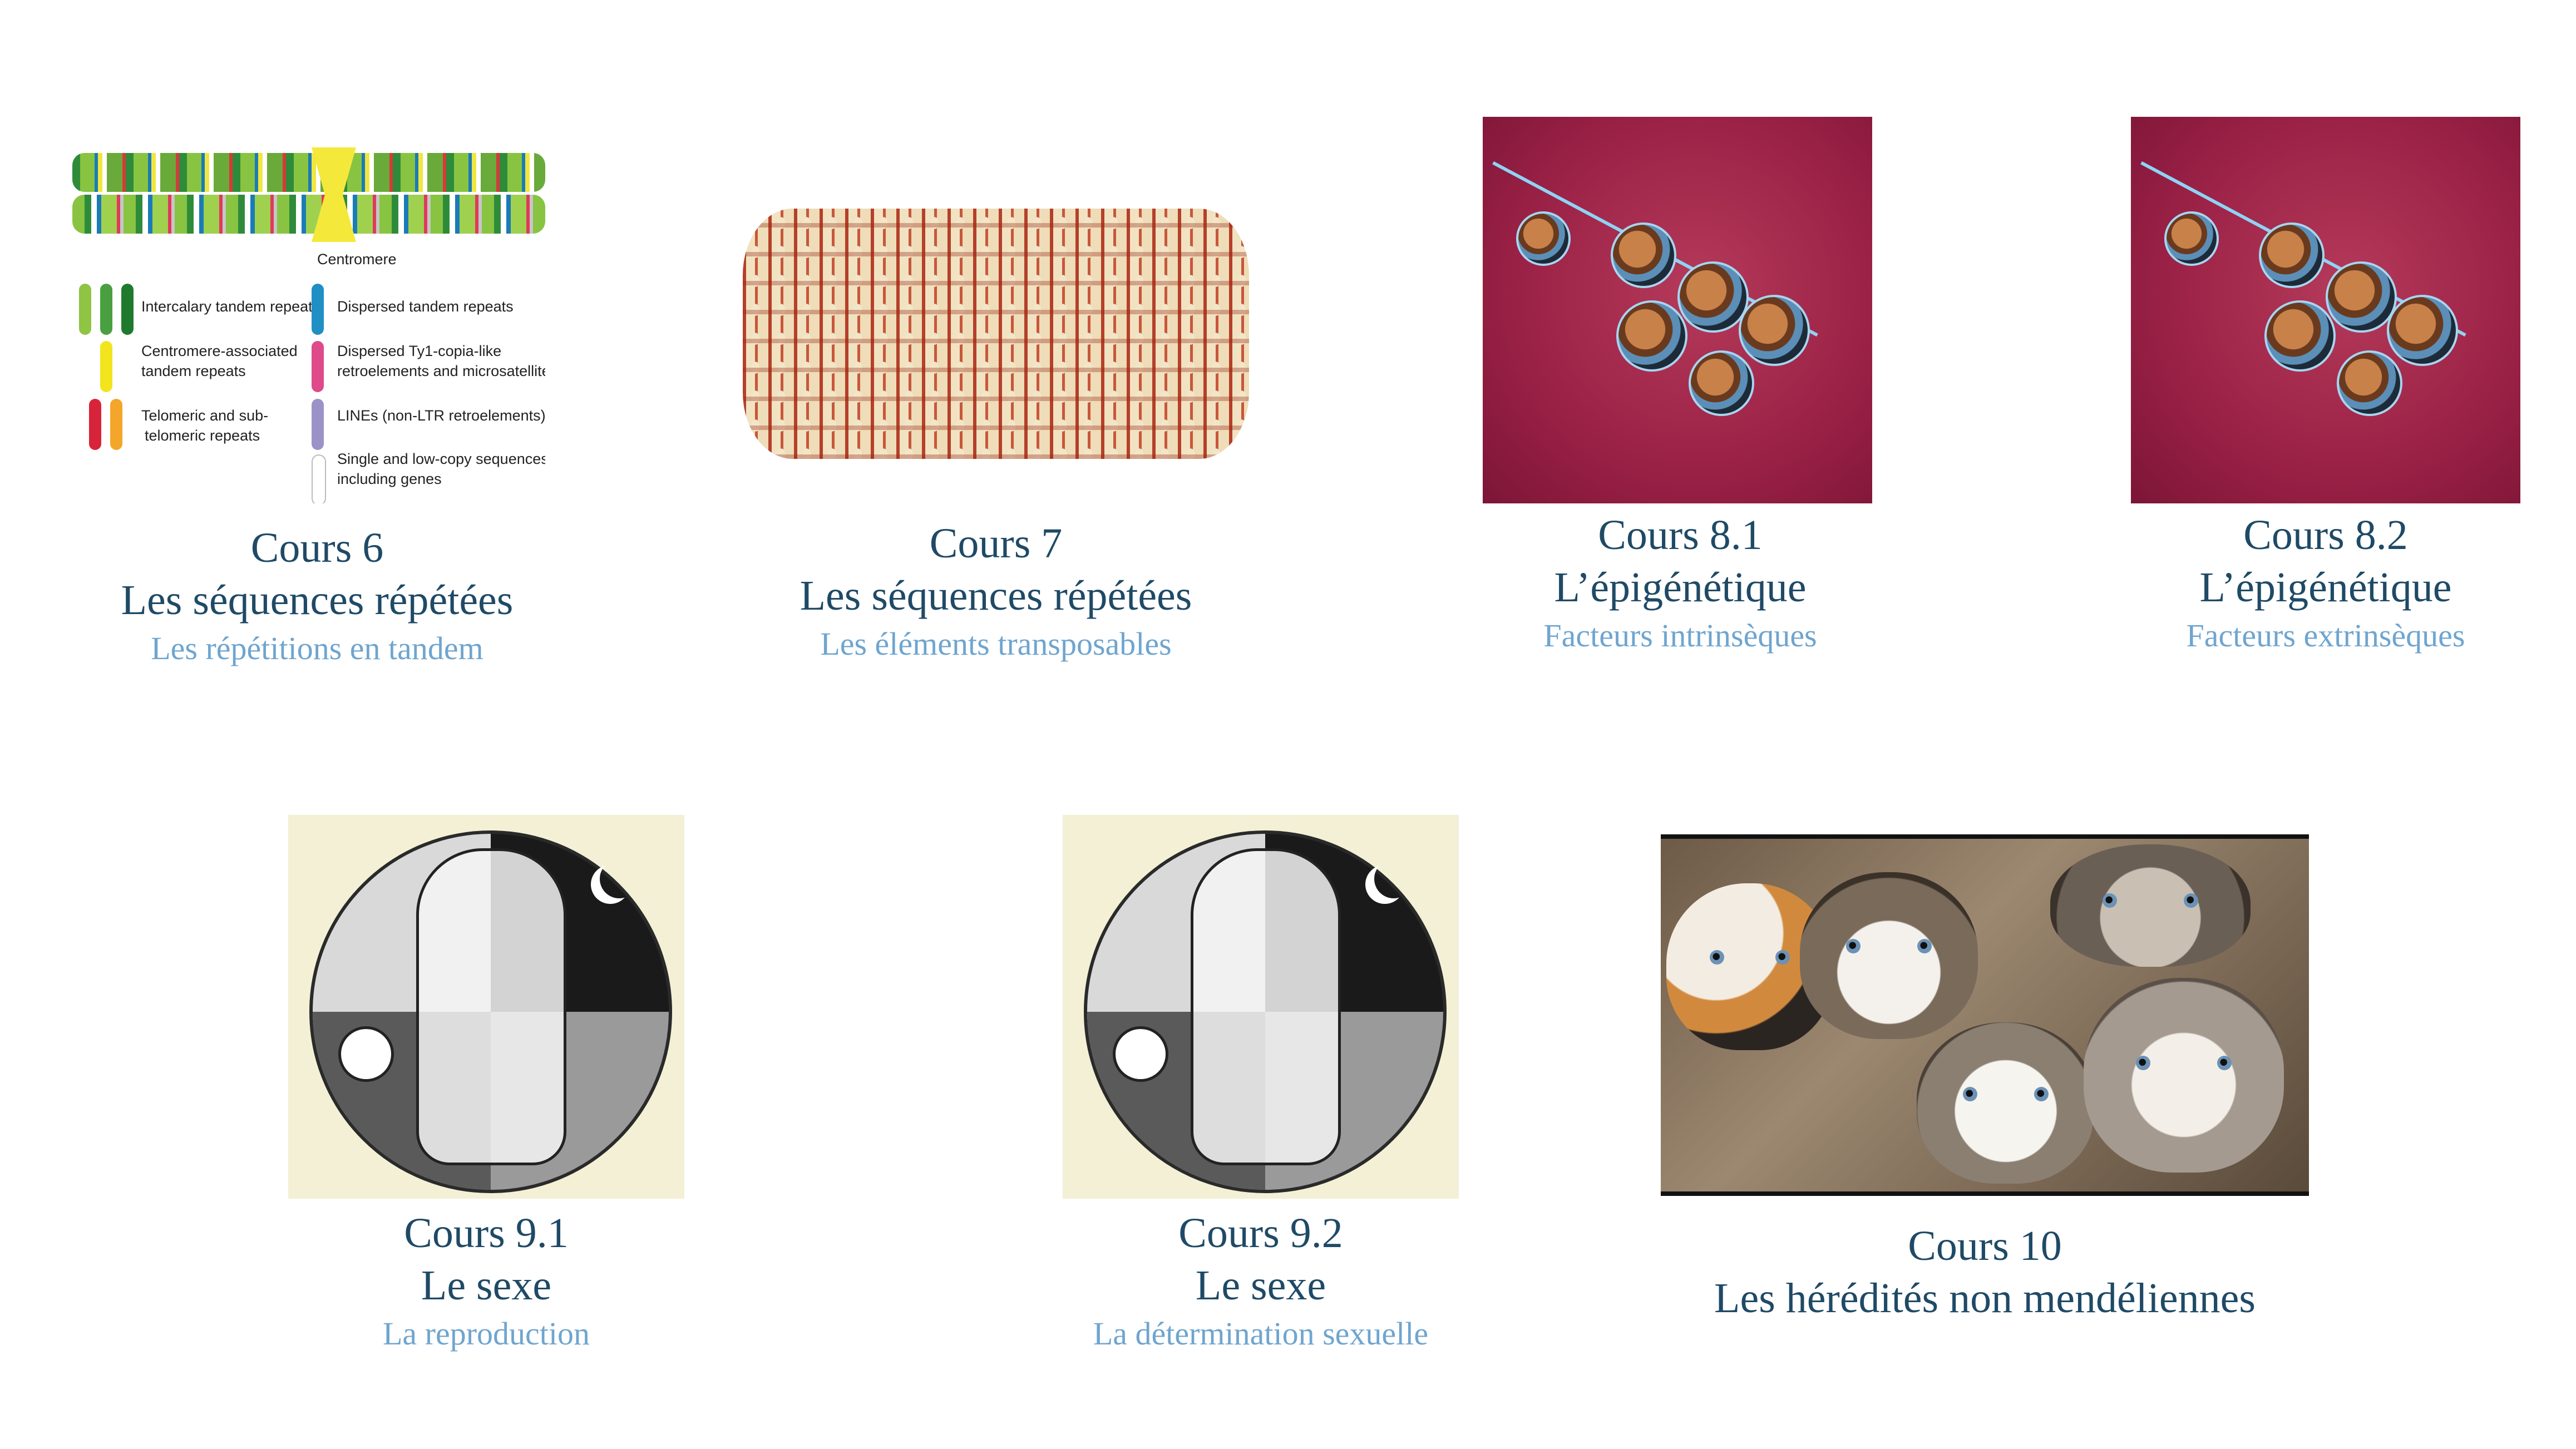 The width and height of the screenshot is (2576, 1449). What do you see at coordinates (441, 415) in the screenshot?
I see `legend-lines: LINEs (non-LTR retroelements)` at bounding box center [441, 415].